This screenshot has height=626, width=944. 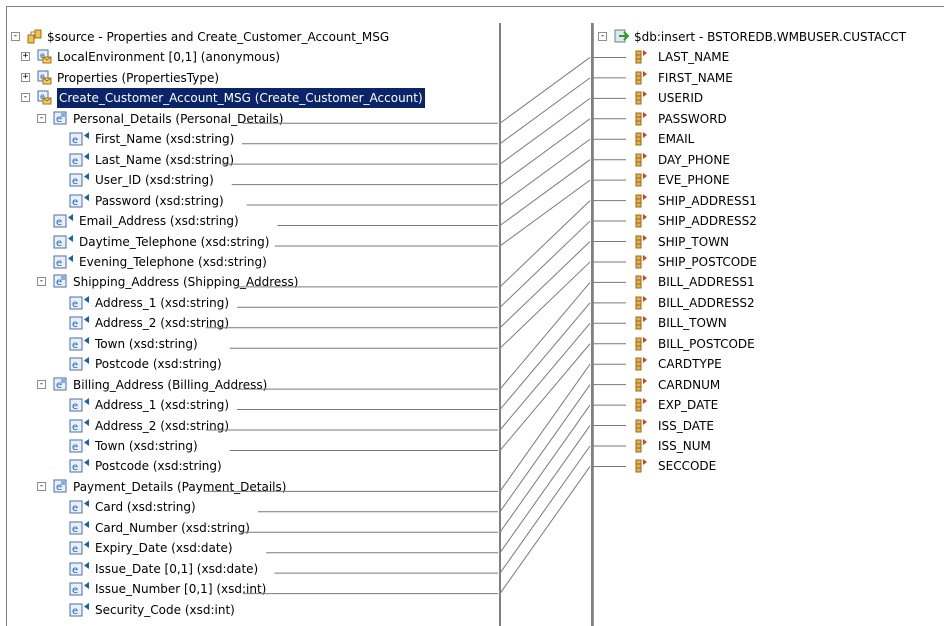 What do you see at coordinates (159, 200) in the screenshot?
I see `tree-item-label: Password (xsd:string)` at bounding box center [159, 200].